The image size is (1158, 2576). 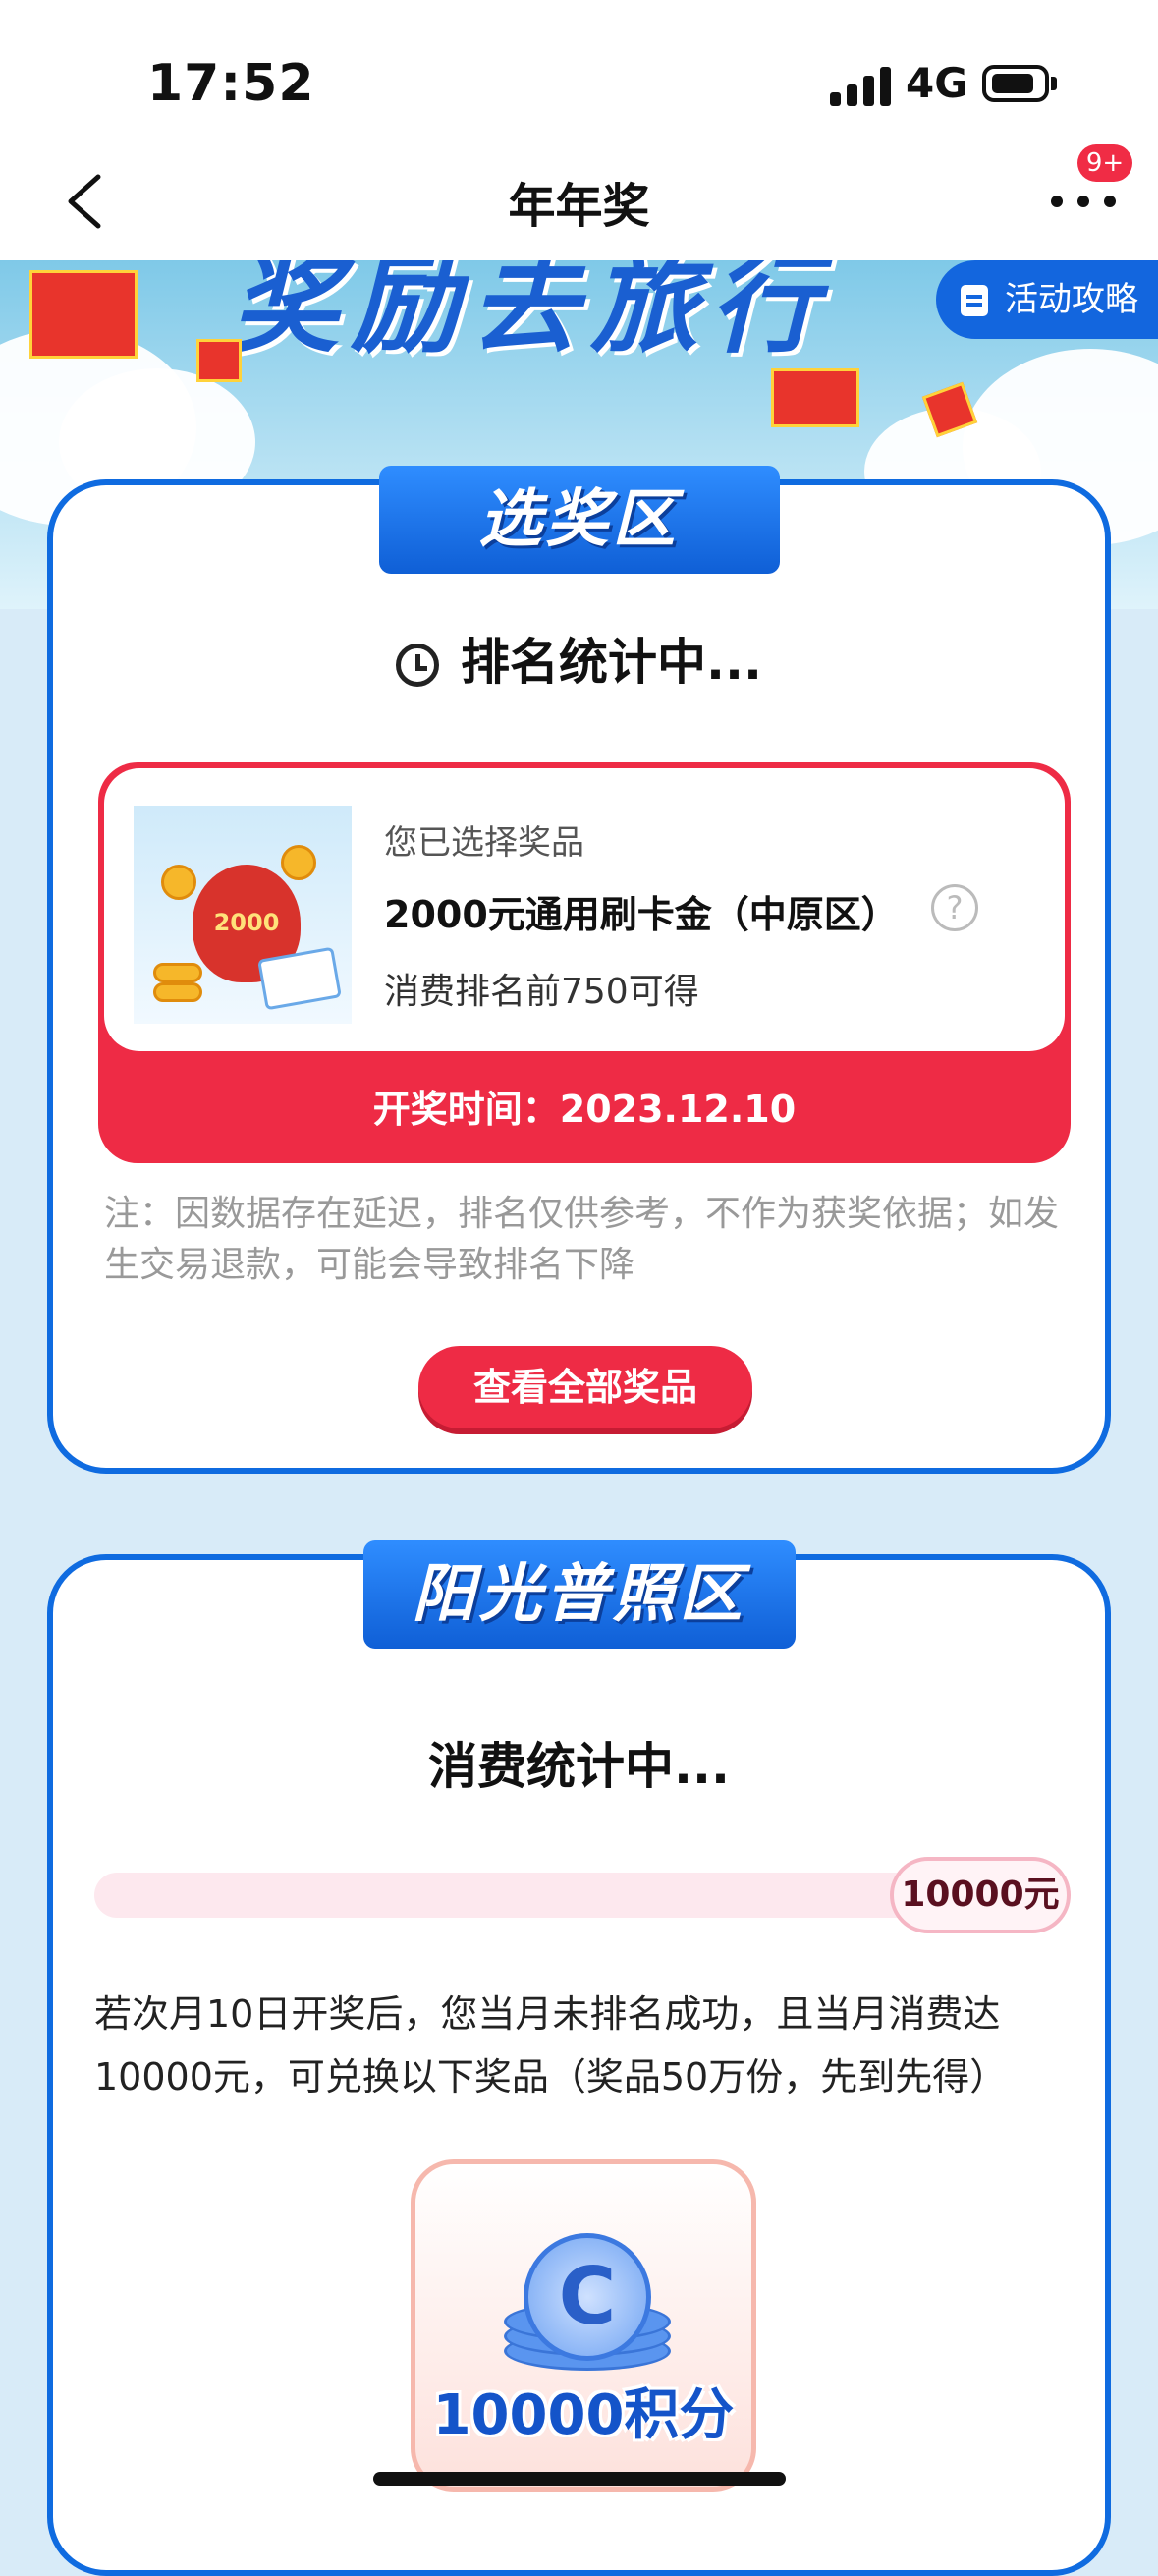 What do you see at coordinates (642, 914) in the screenshot?
I see `prize-name: 2000元通用刷卡金（中原区）` at bounding box center [642, 914].